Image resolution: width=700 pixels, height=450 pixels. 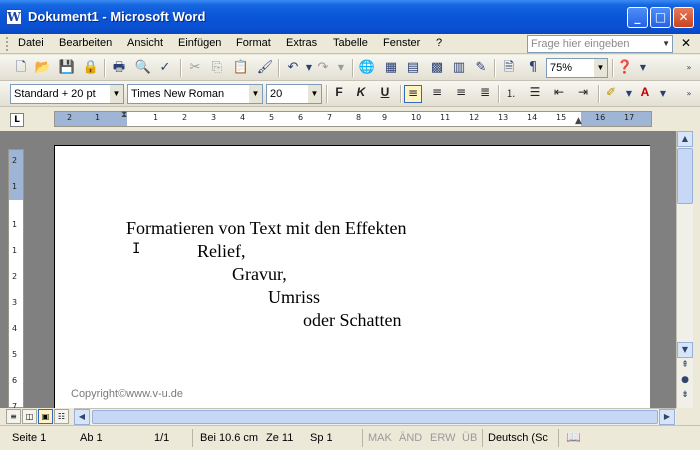 I want to click on redo-icon: ↷, so click(x=323, y=68).